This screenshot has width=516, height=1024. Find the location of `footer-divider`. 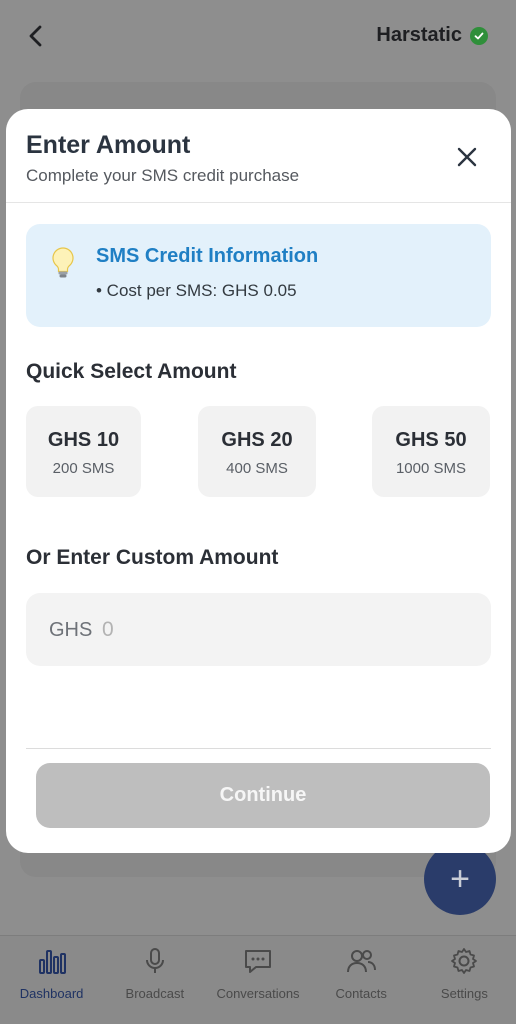

footer-divider is located at coordinates (258, 748).